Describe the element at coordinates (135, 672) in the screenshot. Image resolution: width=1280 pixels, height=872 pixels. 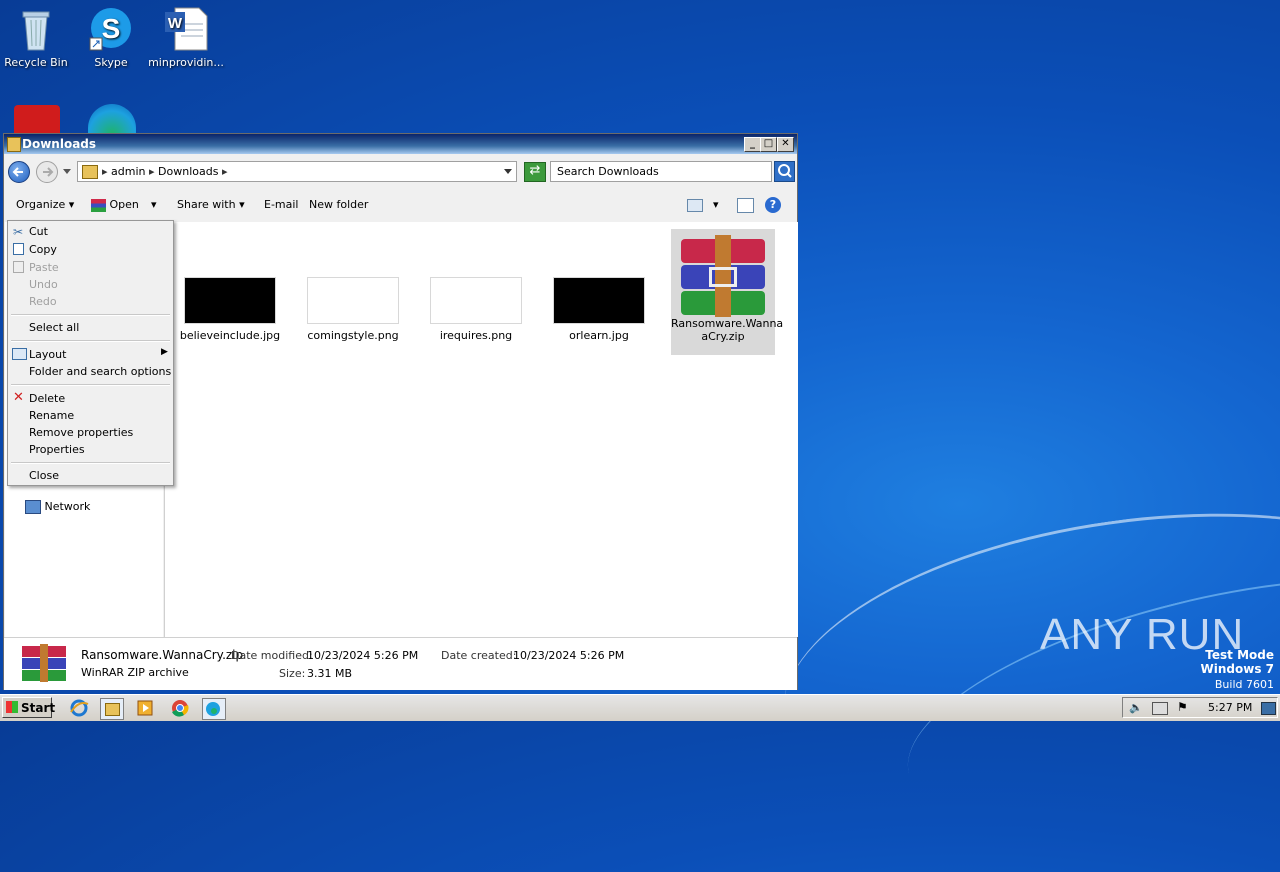
I see `details-file-type: WinRAR ZIP archive` at that location.